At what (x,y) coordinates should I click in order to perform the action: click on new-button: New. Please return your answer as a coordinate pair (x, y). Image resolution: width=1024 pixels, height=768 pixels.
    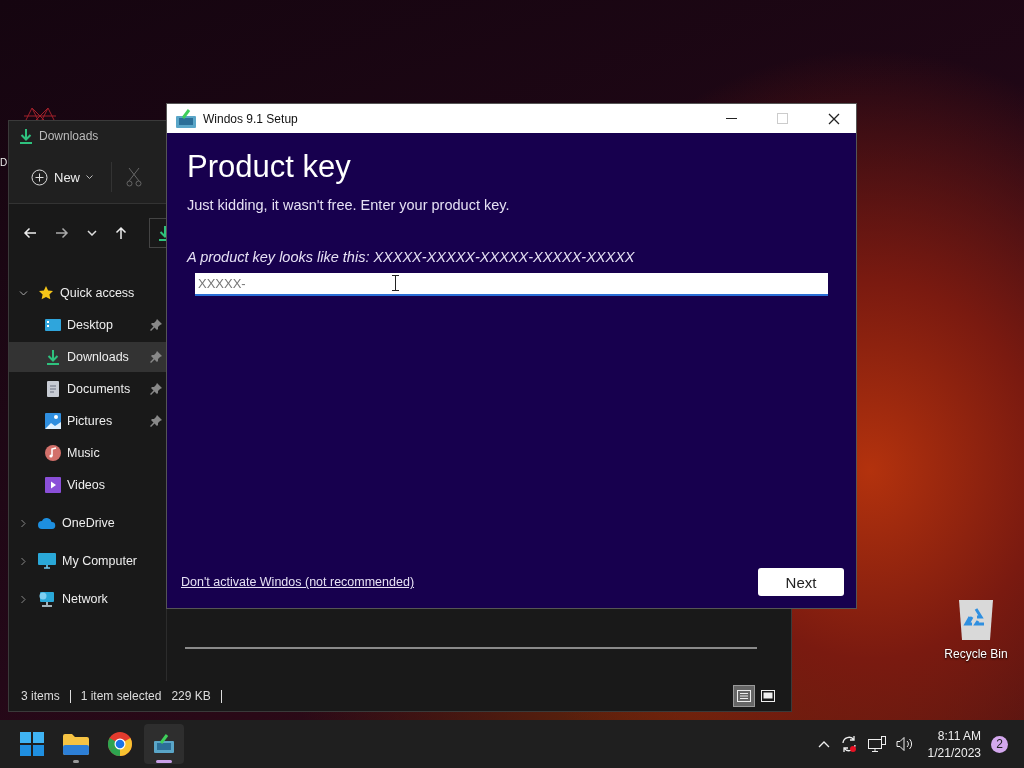
    Looking at the image, I should click on (62, 177).